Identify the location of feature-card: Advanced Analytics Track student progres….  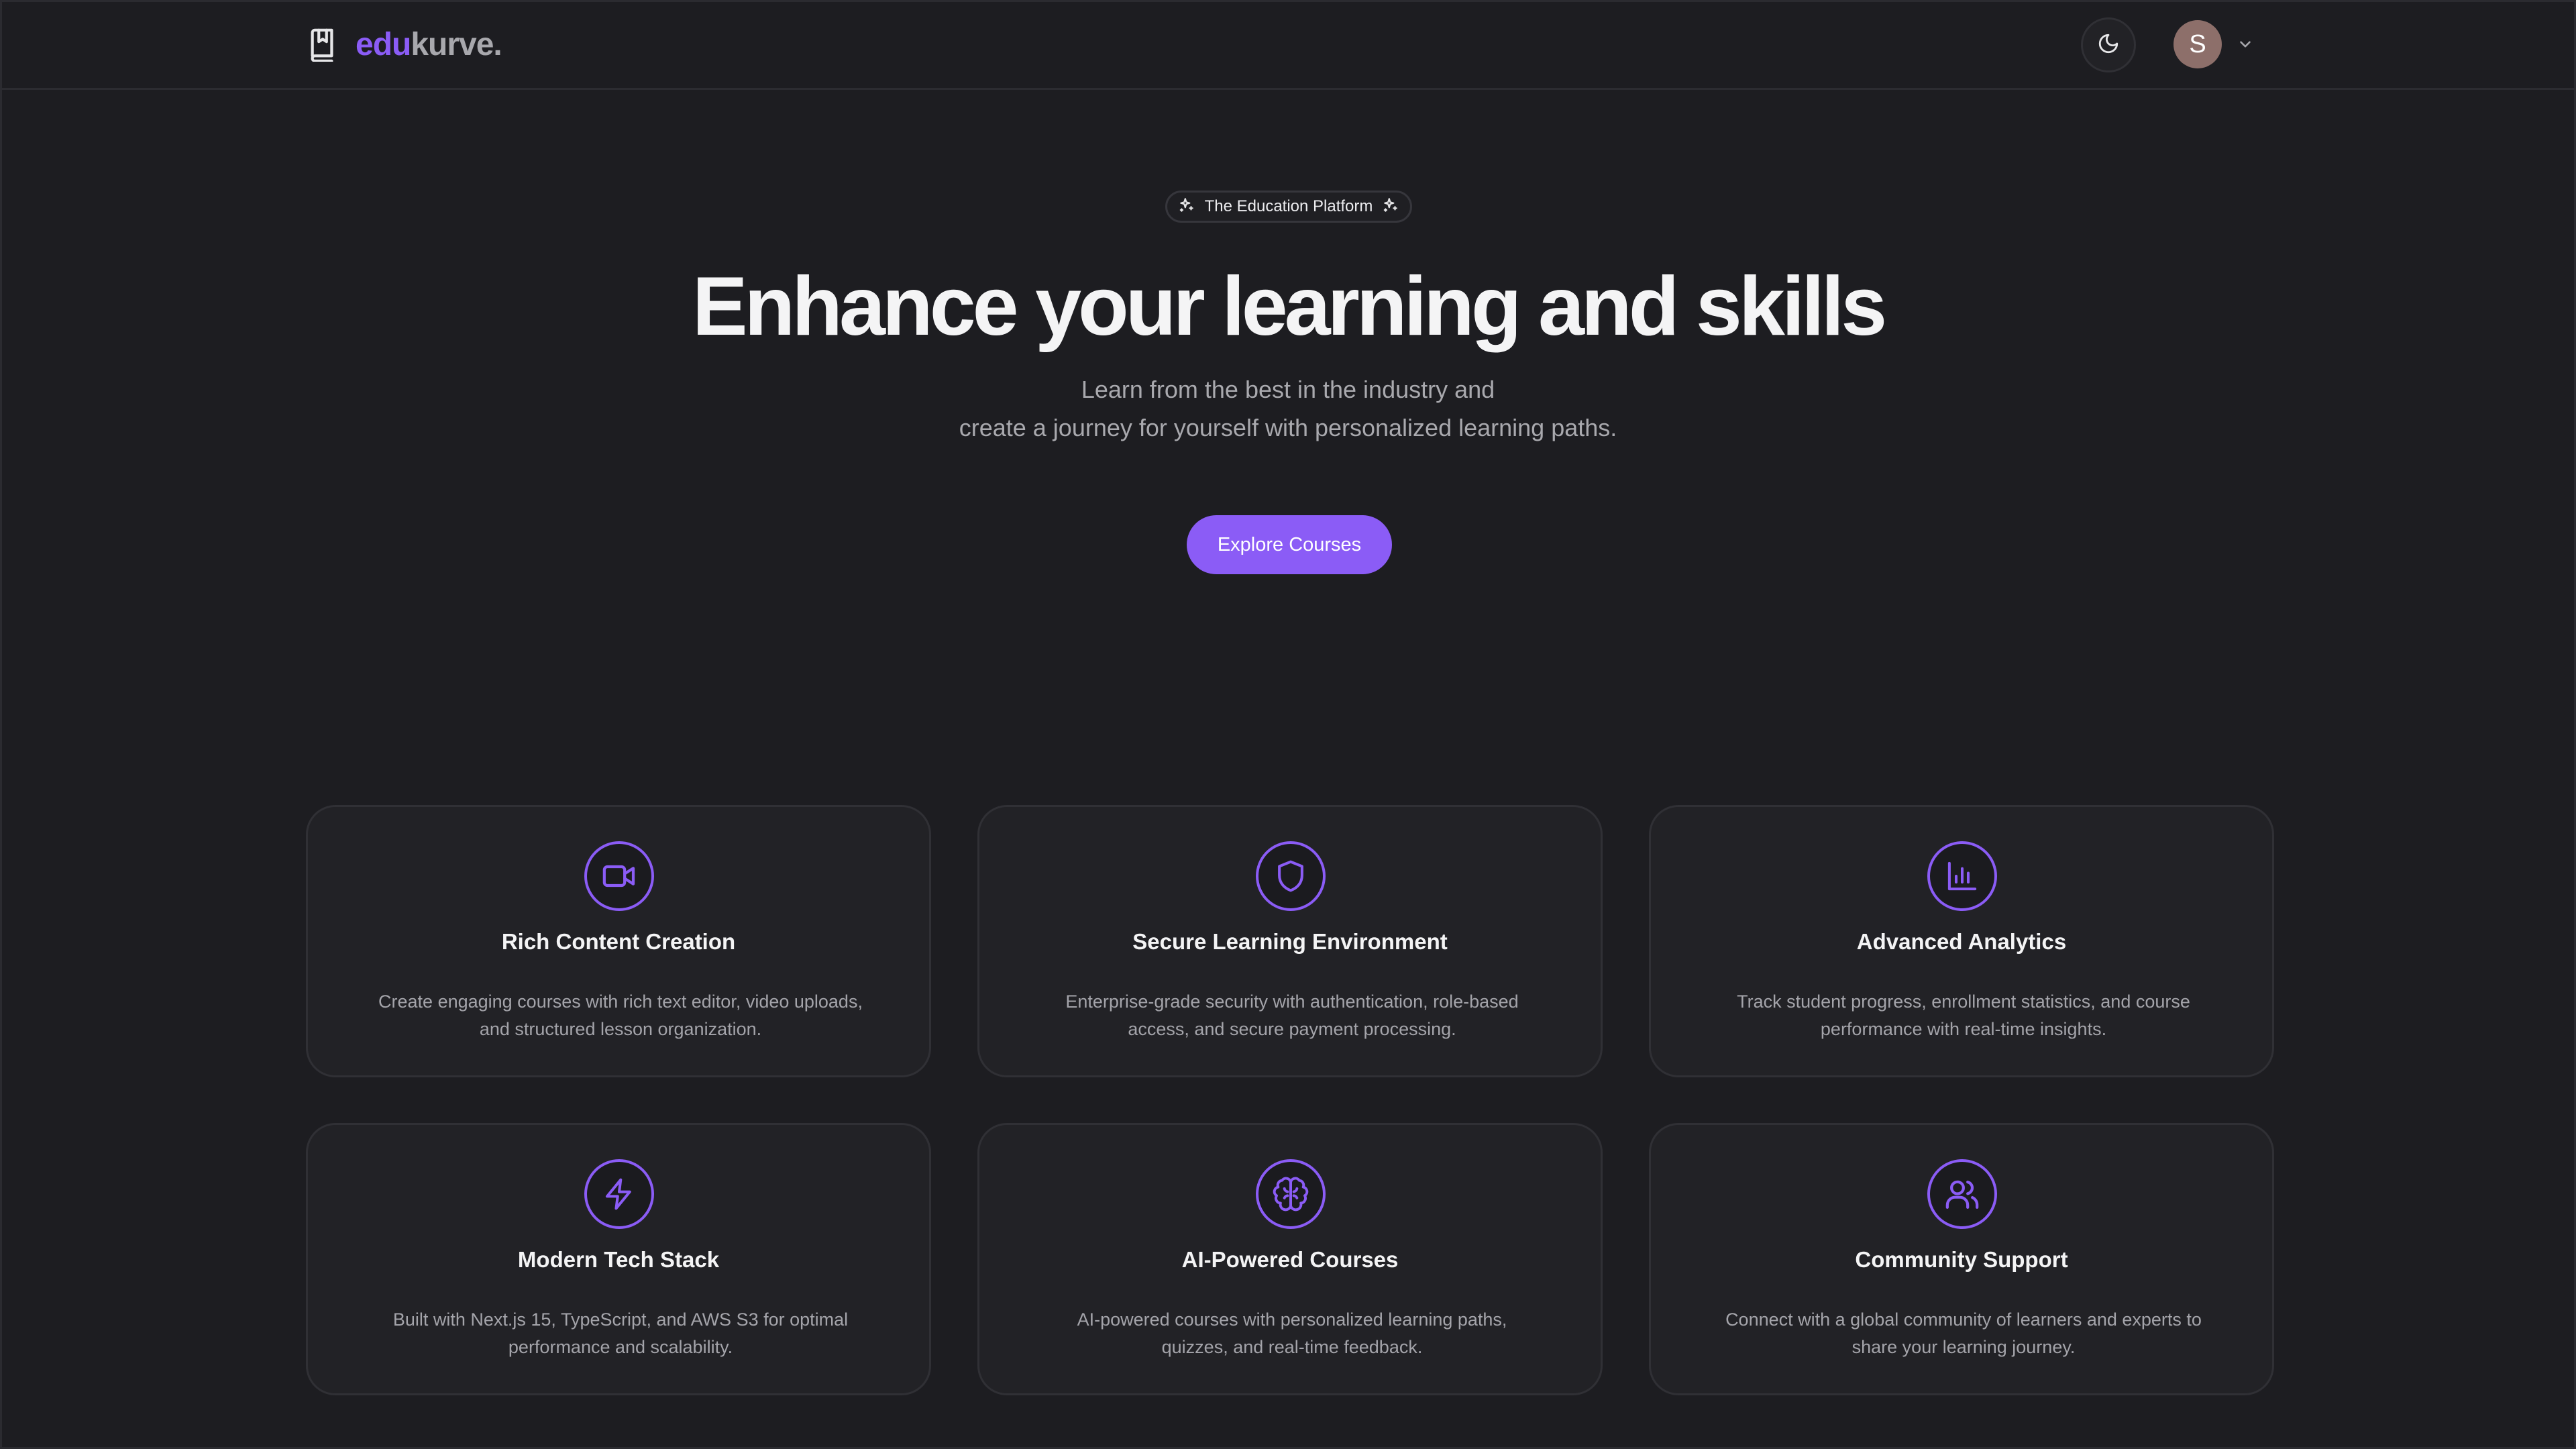
(1961, 941).